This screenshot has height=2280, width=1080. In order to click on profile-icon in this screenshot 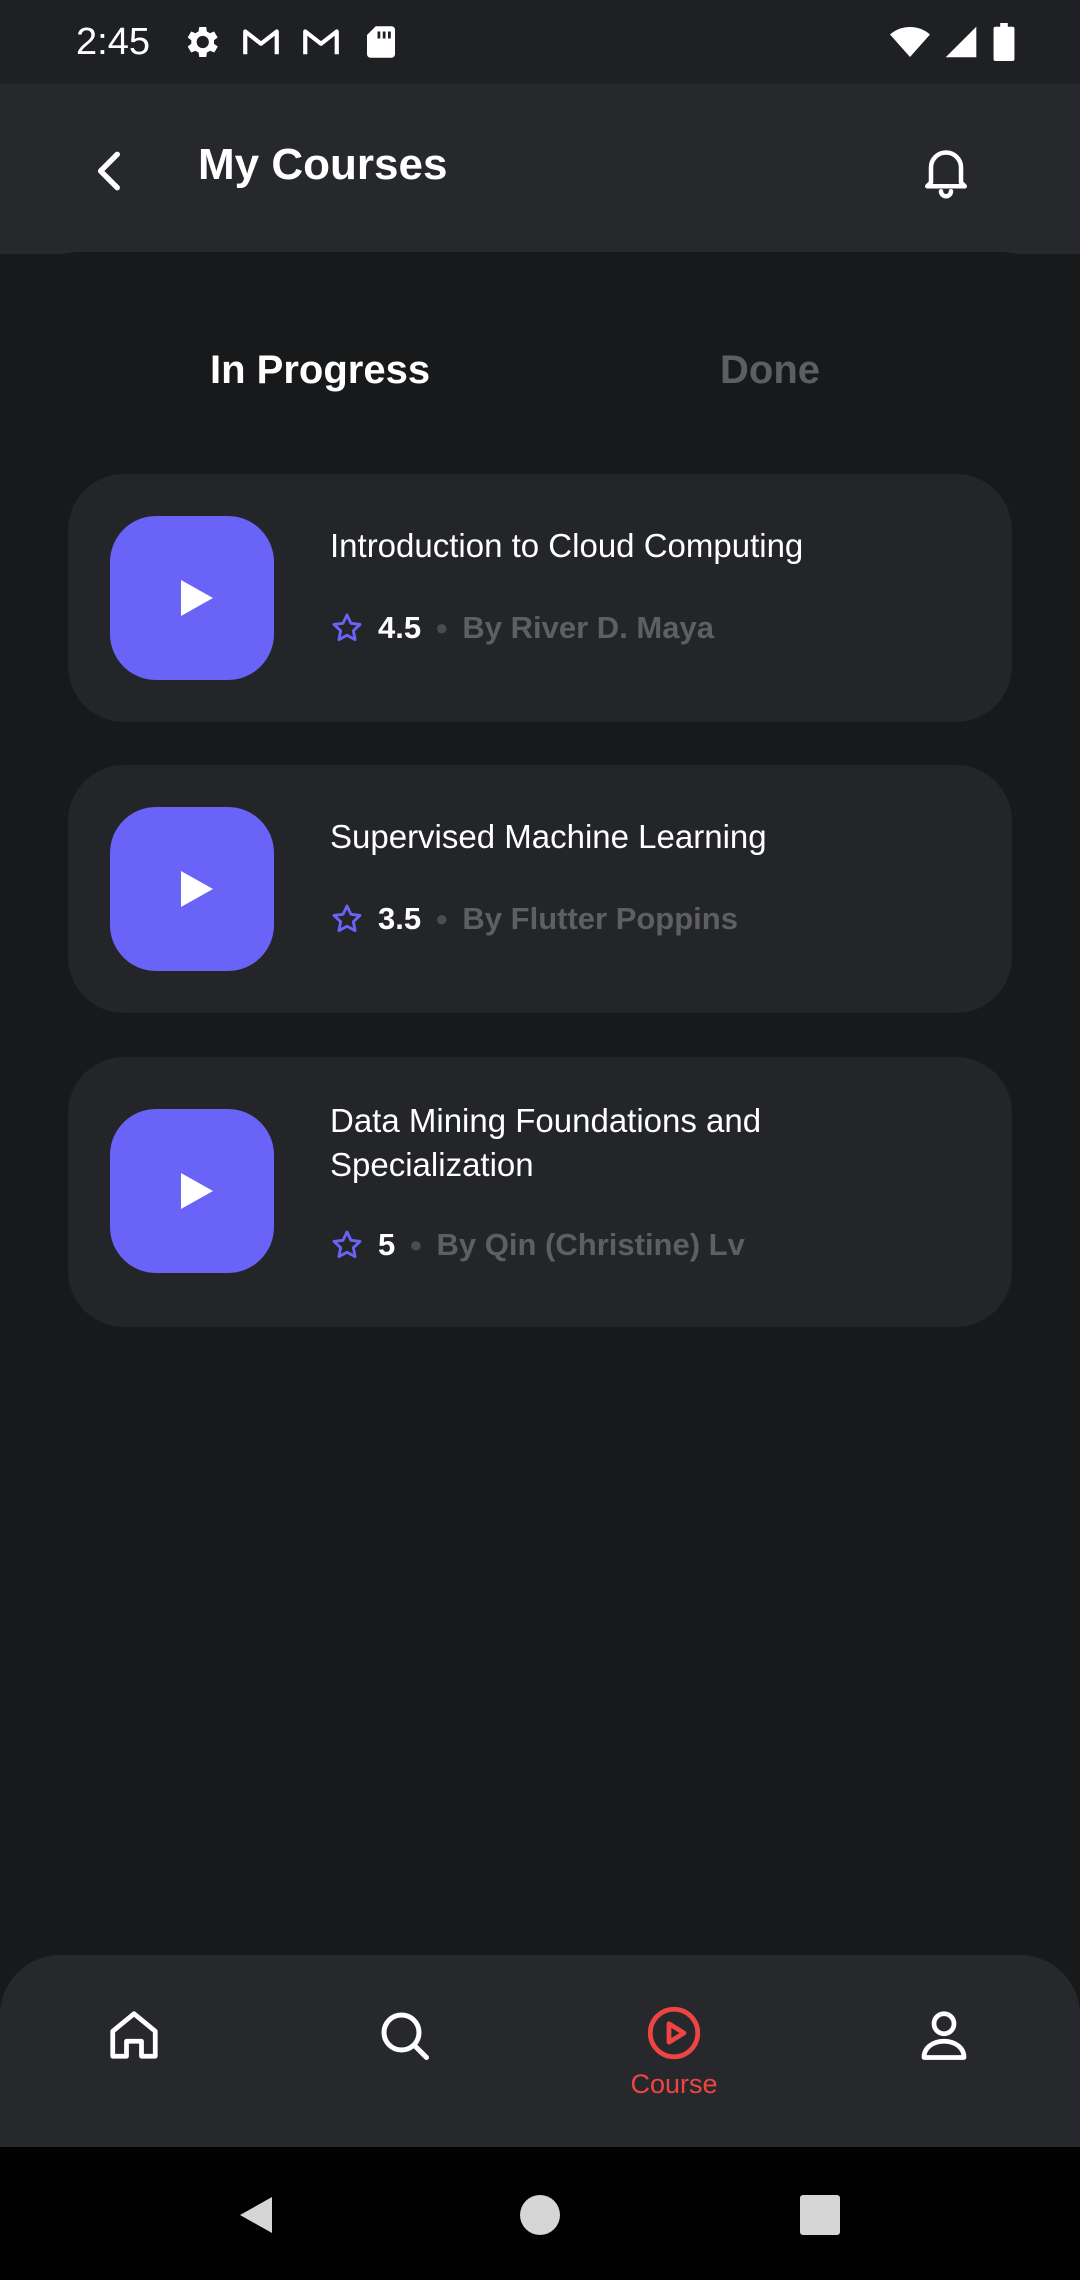, I will do `click(944, 2035)`.